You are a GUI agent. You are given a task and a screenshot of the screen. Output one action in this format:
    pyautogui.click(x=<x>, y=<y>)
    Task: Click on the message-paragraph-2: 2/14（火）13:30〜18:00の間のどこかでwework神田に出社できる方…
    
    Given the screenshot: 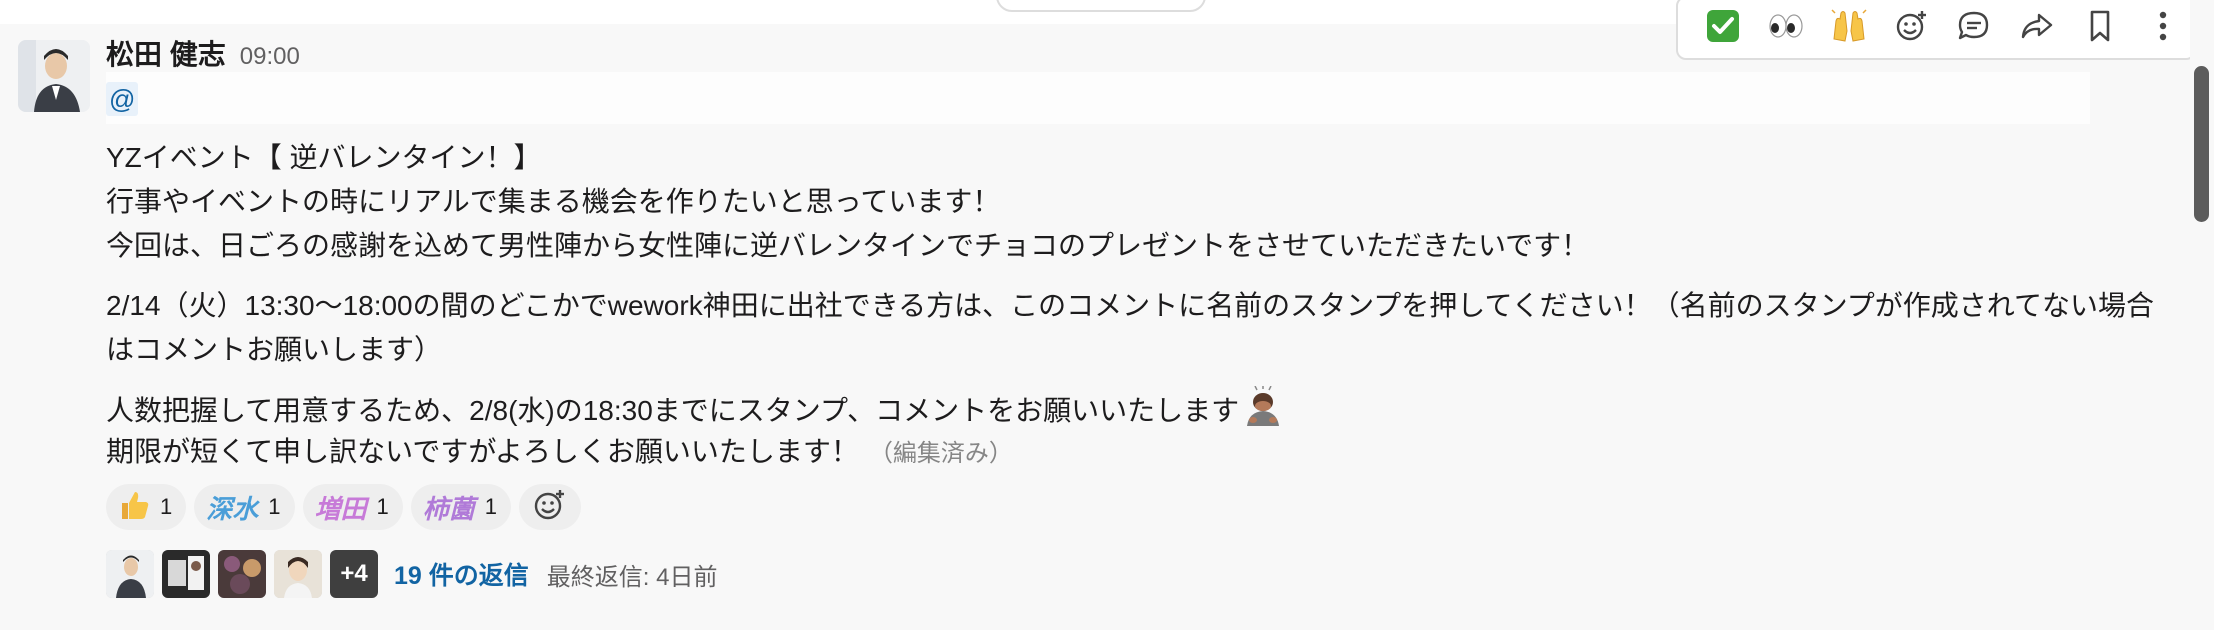 What is the action you would take?
    pyautogui.click(x=1130, y=328)
    